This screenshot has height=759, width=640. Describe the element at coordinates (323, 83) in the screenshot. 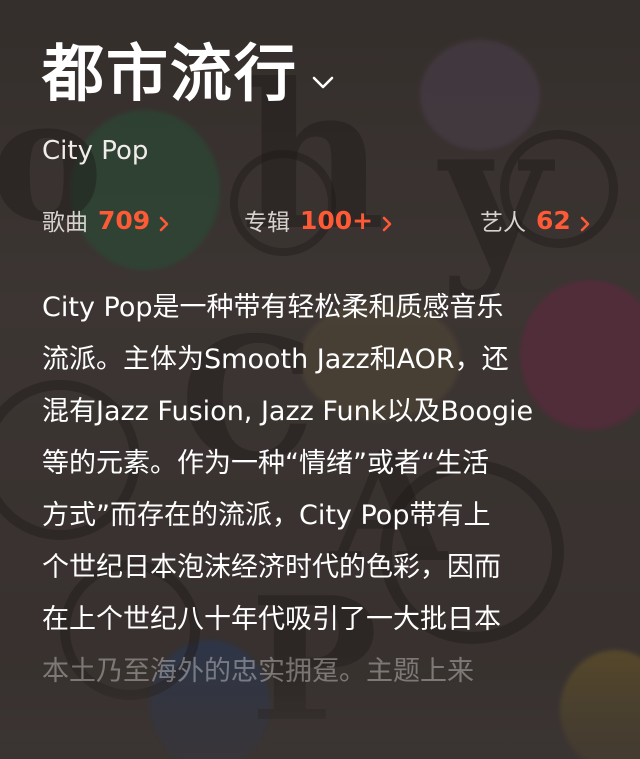

I see `chevron-down-icon` at that location.